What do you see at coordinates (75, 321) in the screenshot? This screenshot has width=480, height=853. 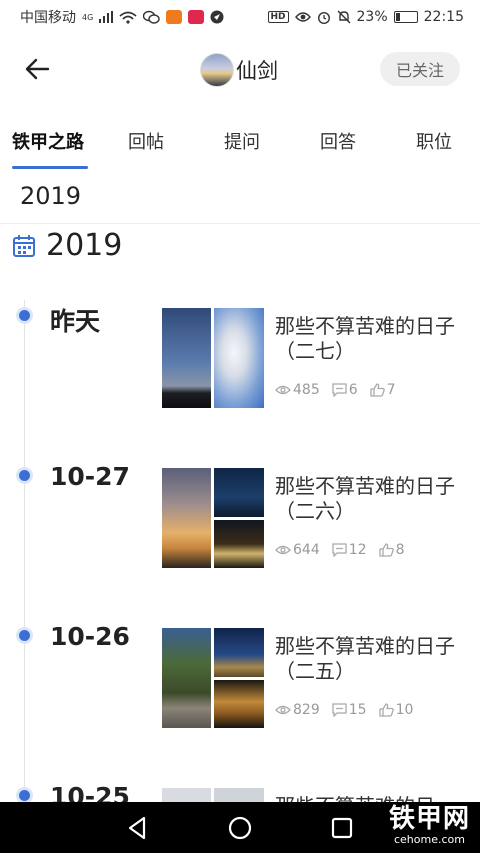 I see `entry-date: 昨天` at bounding box center [75, 321].